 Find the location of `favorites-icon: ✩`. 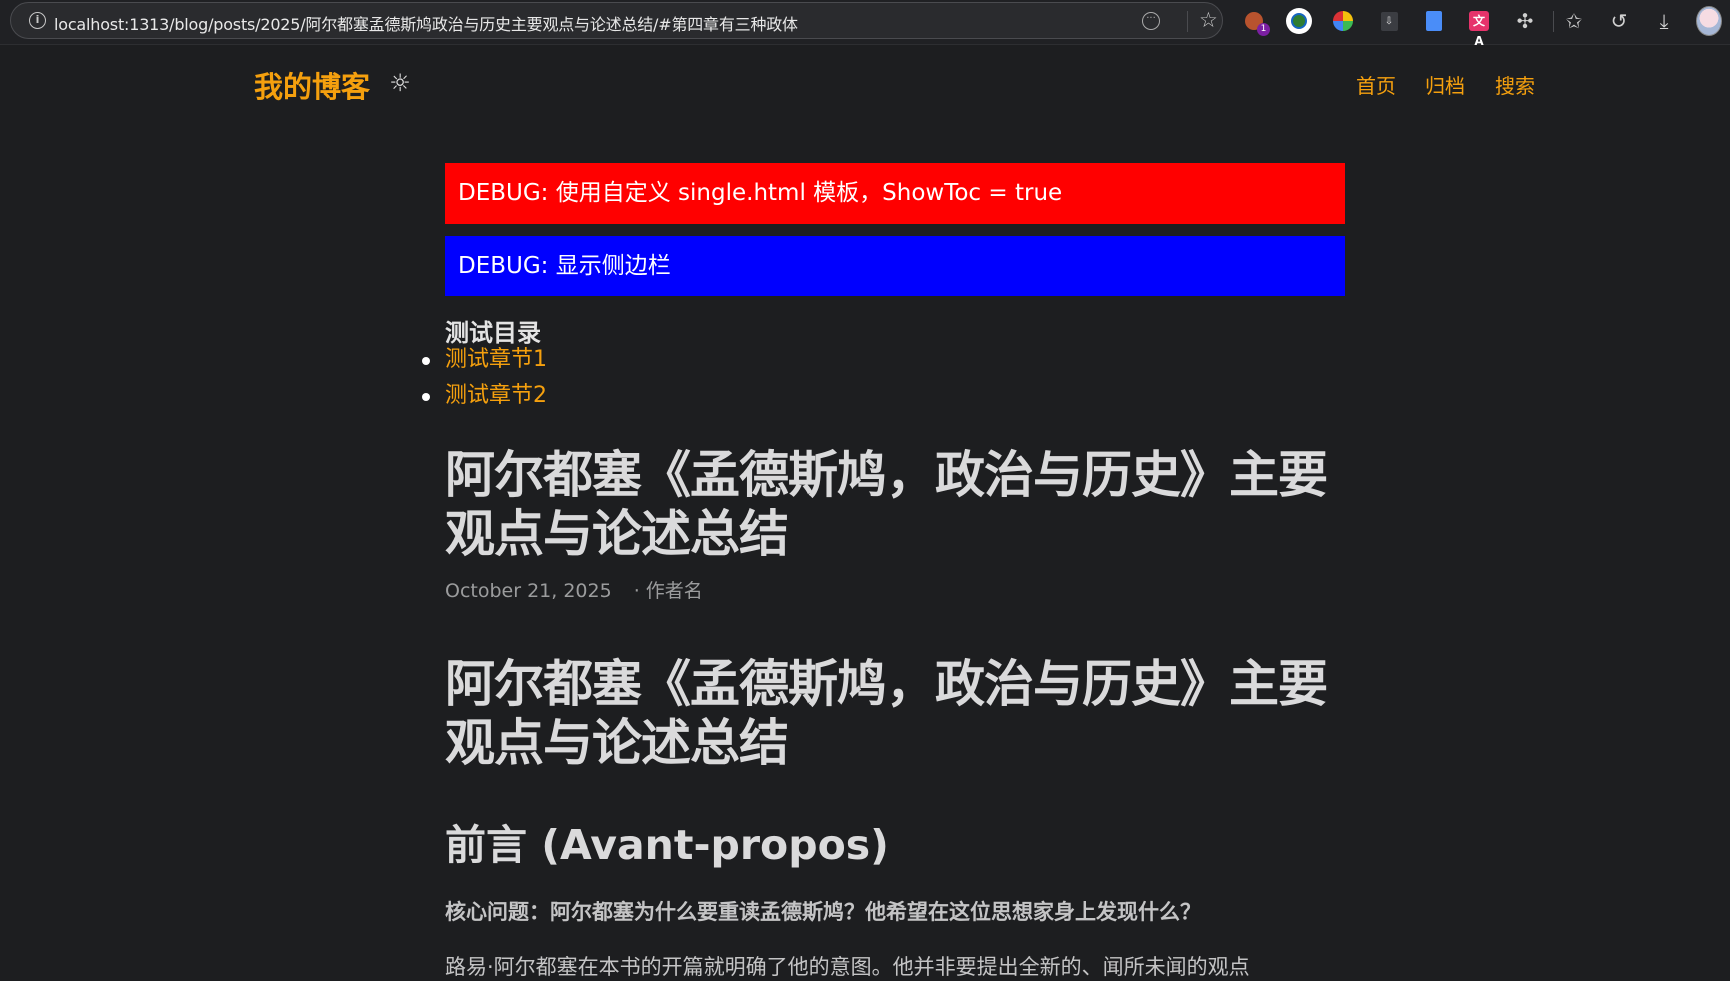

favorites-icon: ✩ is located at coordinates (1574, 21).